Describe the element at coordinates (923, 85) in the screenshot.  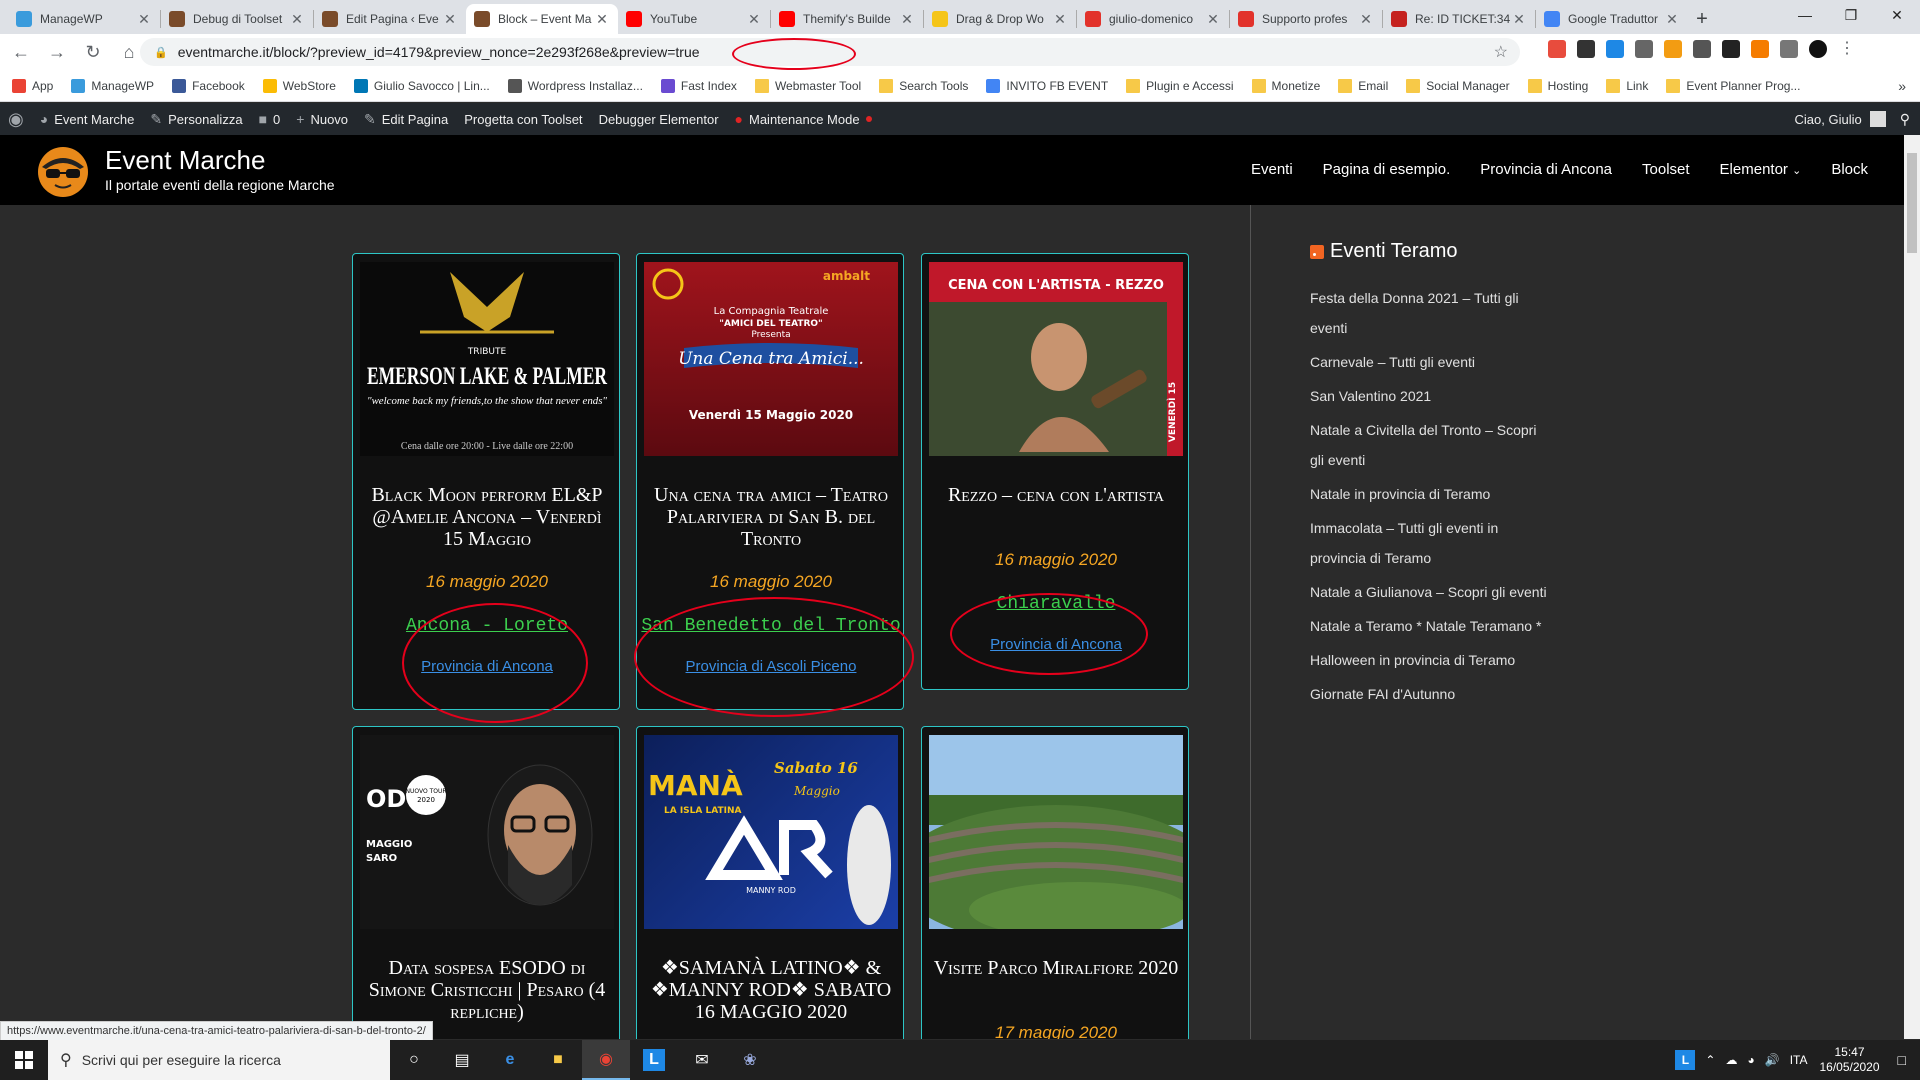
I see `bookmark-folder: Search Tools` at that location.